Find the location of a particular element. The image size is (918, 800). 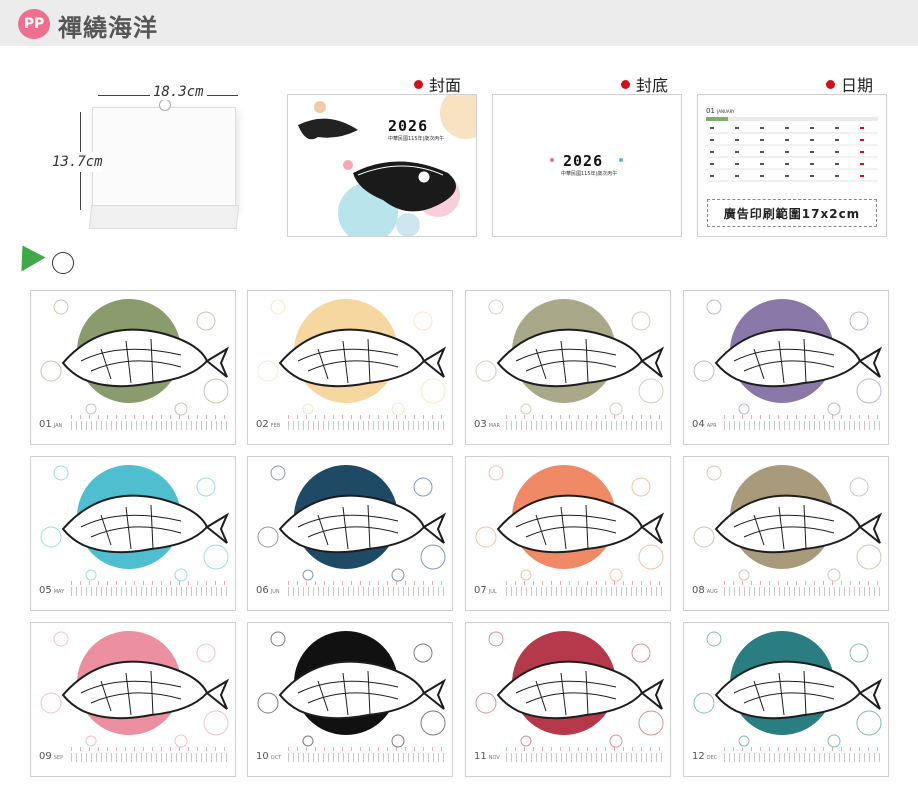

month-label: 12 DEC is located at coordinates (704, 756).